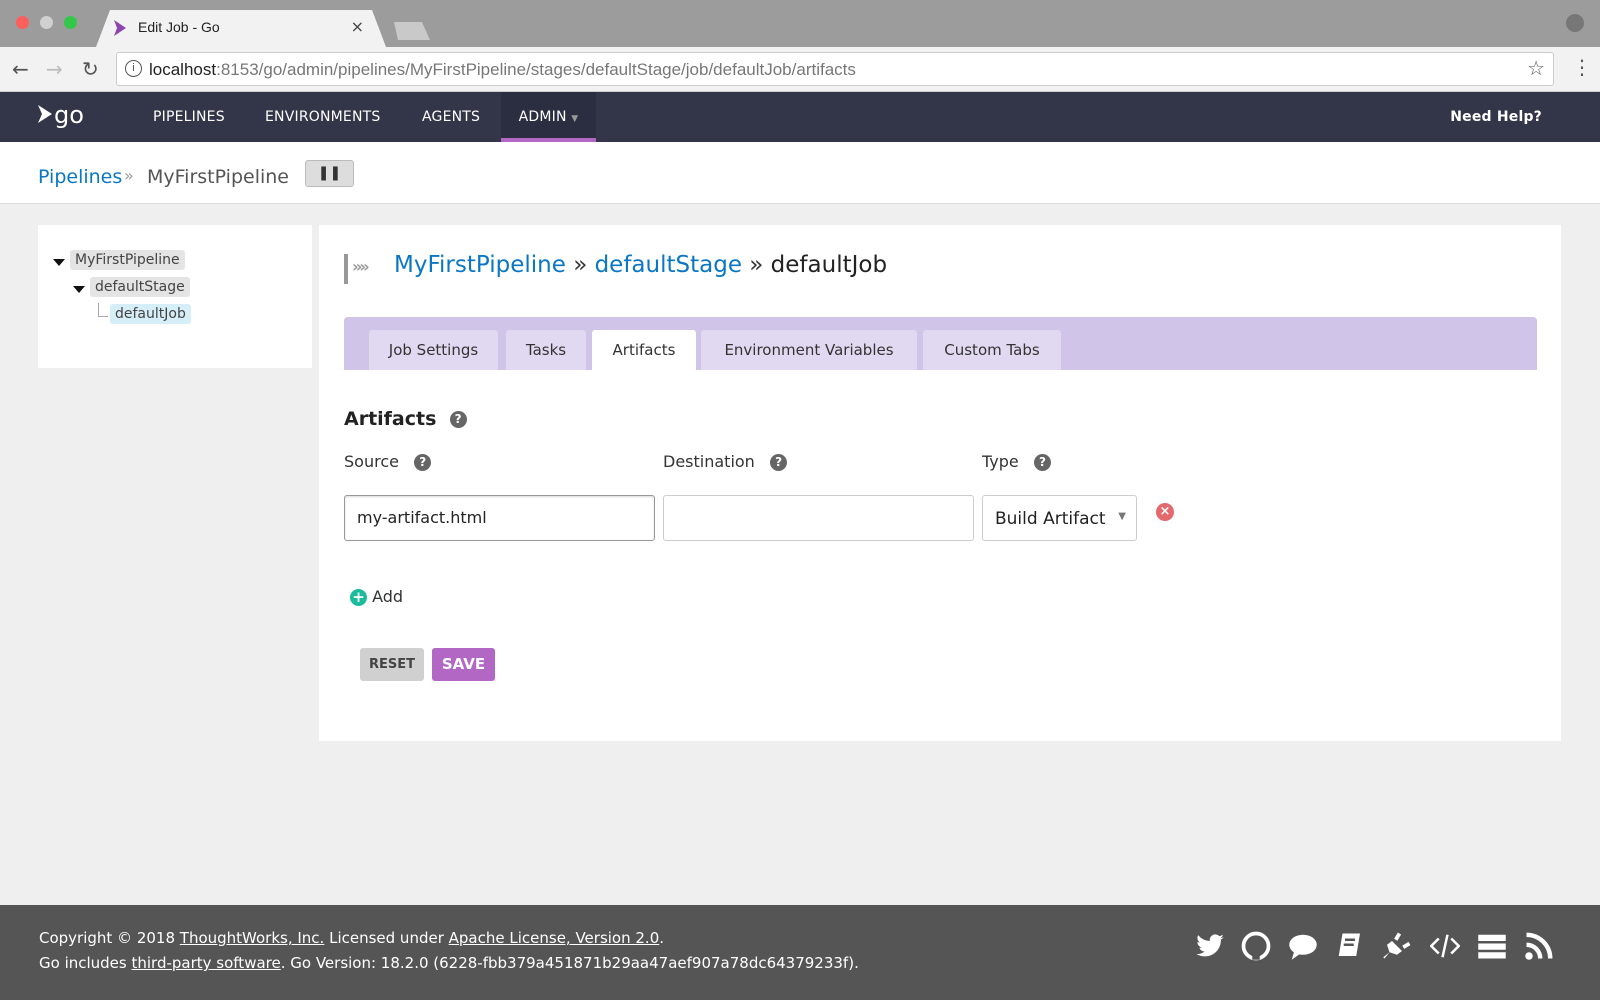 The image size is (1600, 1000). I want to click on source-label: Source ?, so click(388, 461).